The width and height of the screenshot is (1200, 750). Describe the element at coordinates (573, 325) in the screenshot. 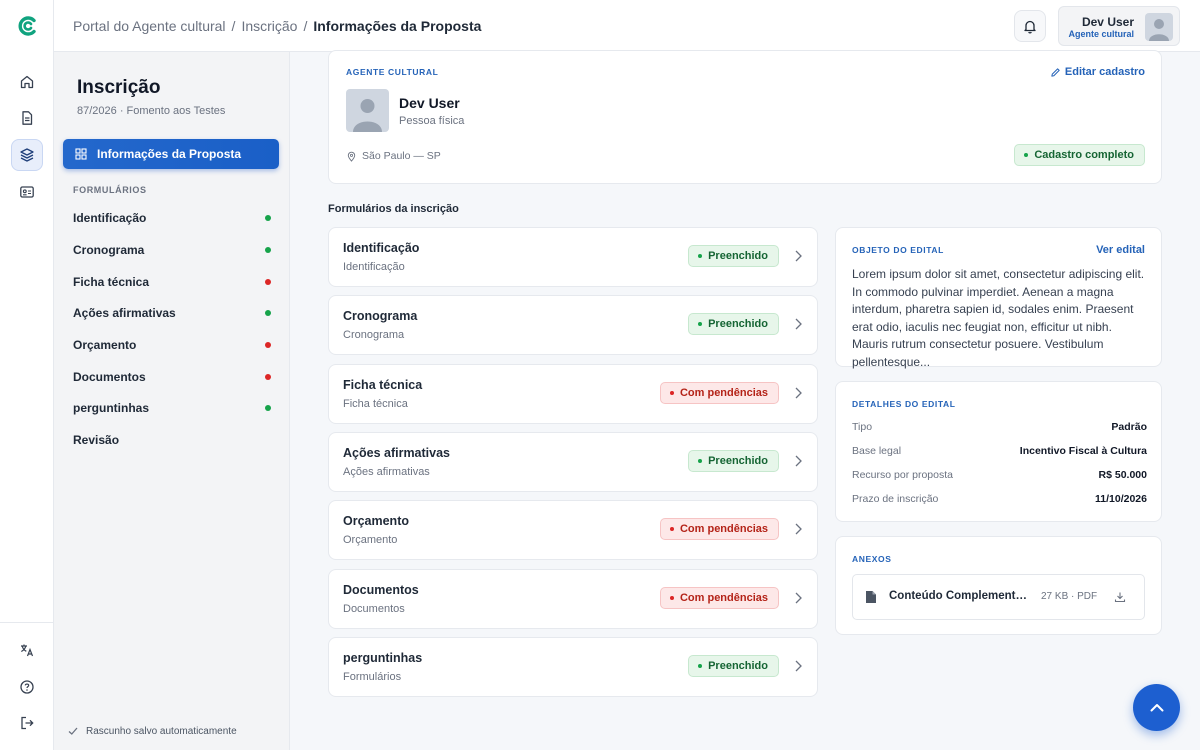

I see `form-card-cronograma: Cronograma Cronograma Preenchido` at that location.